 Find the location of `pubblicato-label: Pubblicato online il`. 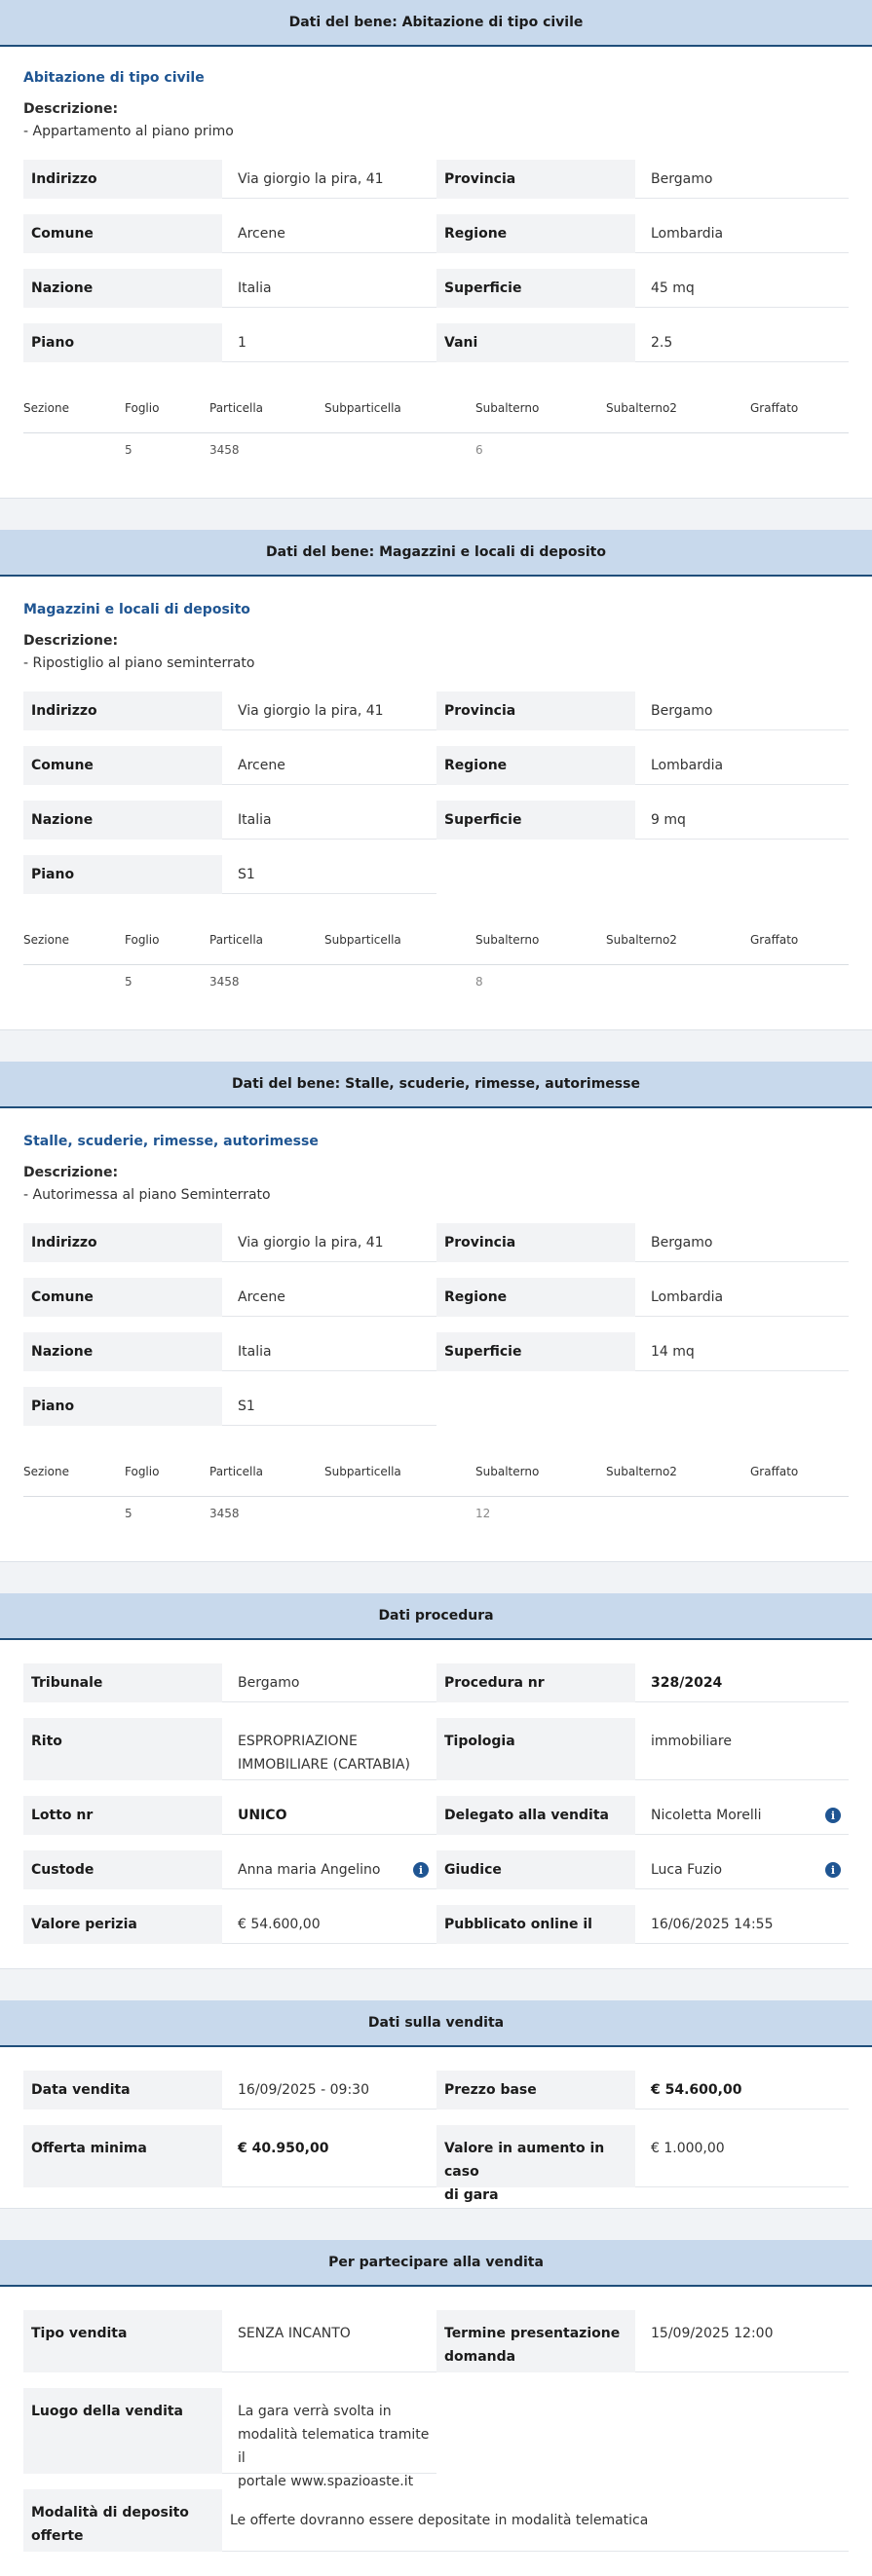

pubblicato-label: Pubblicato online il is located at coordinates (535, 1924).